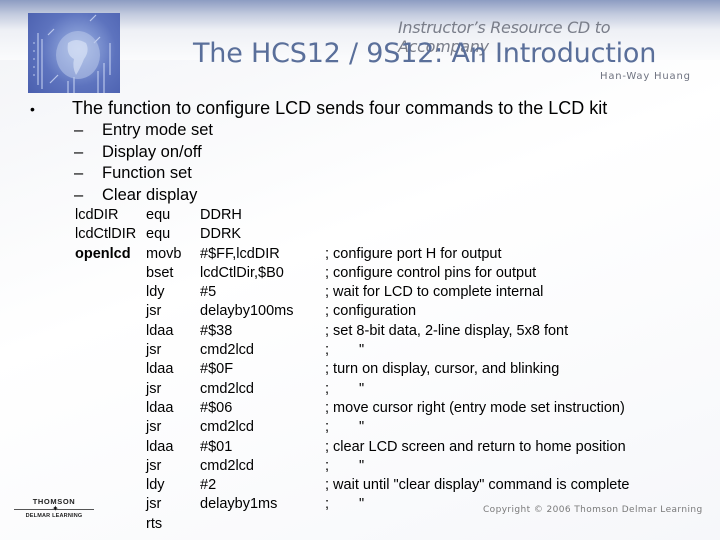 The width and height of the screenshot is (720, 540). Describe the element at coordinates (239, 504) in the screenshot. I see `code-operand: delayby1ms` at that location.